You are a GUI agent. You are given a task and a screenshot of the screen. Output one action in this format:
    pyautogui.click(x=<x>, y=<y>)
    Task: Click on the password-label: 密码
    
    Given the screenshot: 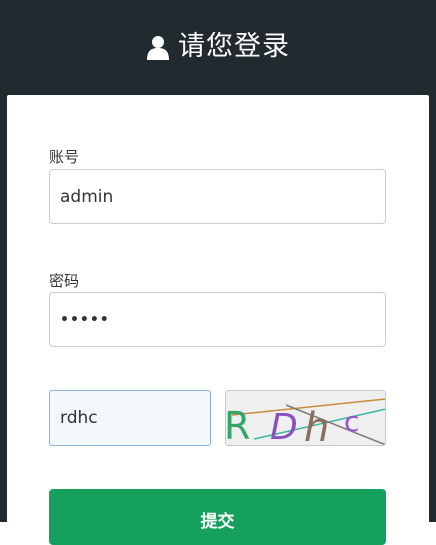 What is the action you would take?
    pyautogui.click(x=64, y=281)
    